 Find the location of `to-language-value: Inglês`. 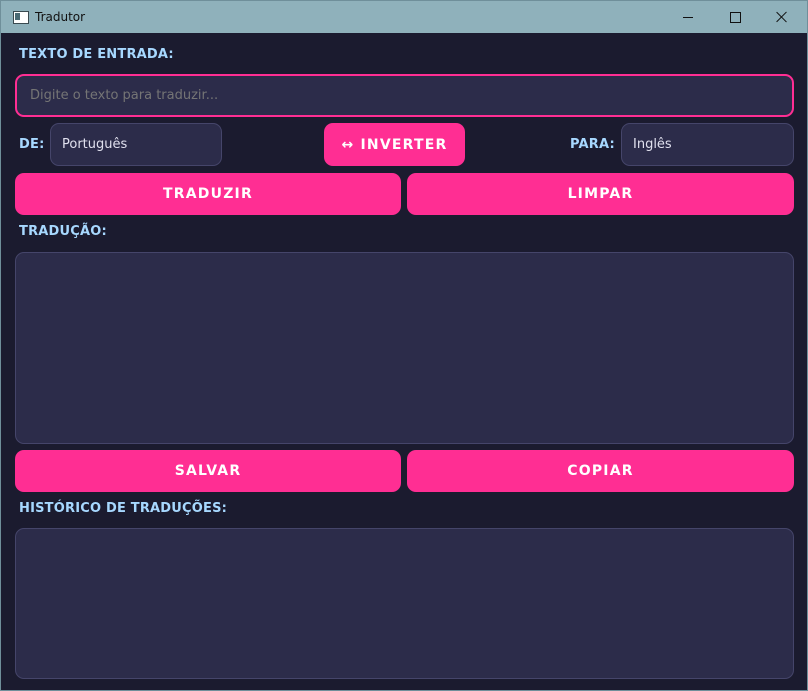

to-language-value: Inglês is located at coordinates (652, 144).